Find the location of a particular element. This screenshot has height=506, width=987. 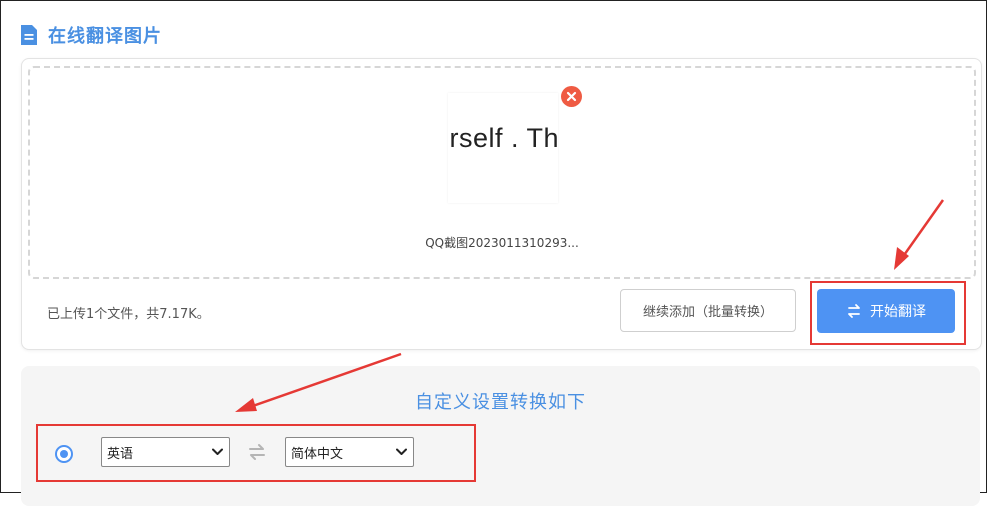

page-header: 在线翻译图片 is located at coordinates (91, 35).